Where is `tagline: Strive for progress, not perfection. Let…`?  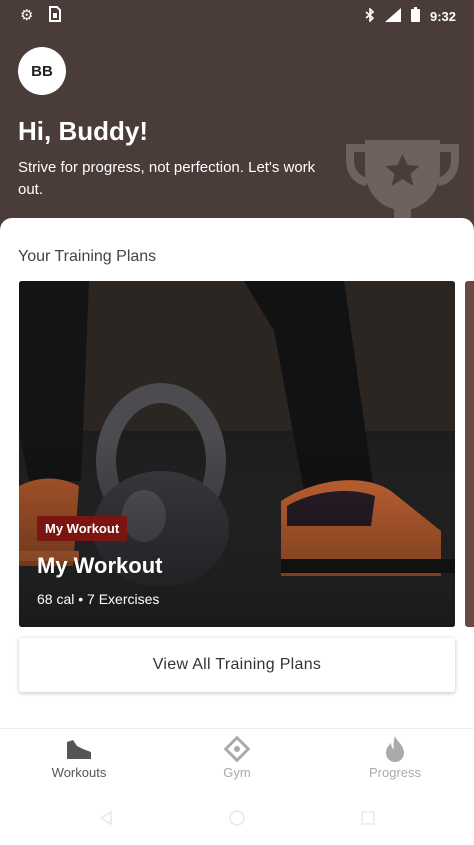
tagline: Strive for progress, not perfection. Let… is located at coordinates (167, 178).